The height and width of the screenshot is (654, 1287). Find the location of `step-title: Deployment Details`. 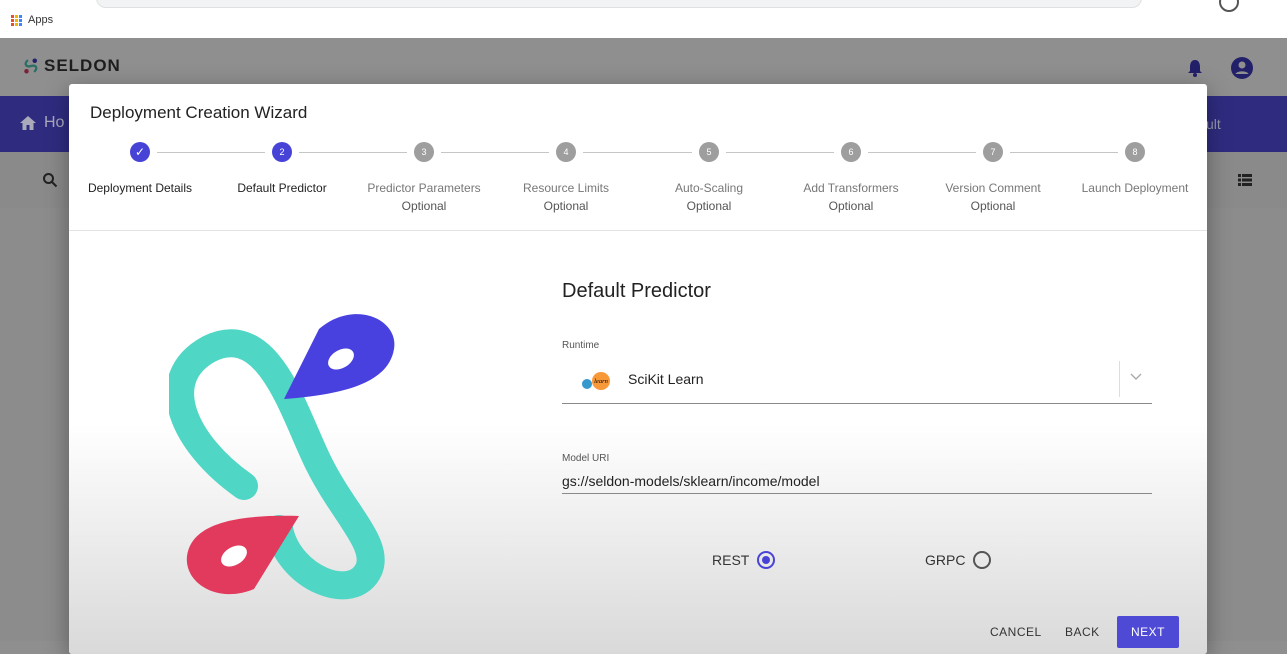

step-title: Deployment Details is located at coordinates (140, 188).